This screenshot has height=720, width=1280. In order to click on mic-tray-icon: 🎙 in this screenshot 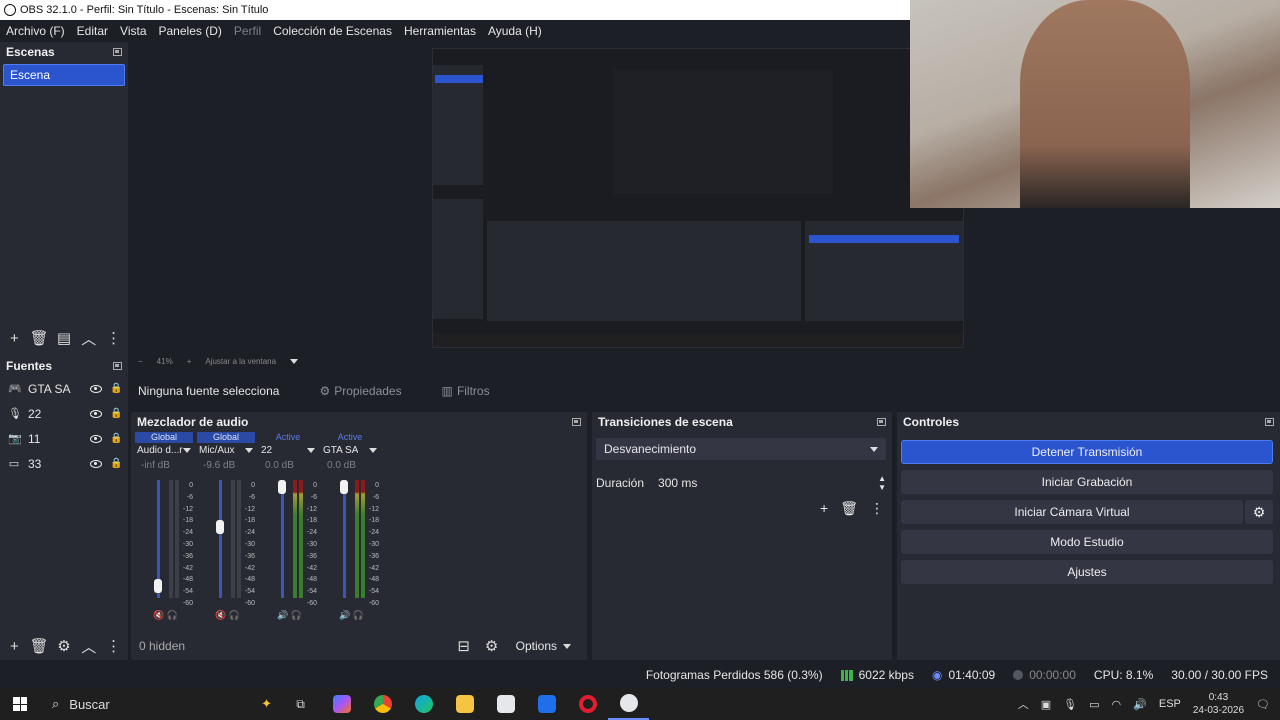, I will do `click(1070, 704)`.